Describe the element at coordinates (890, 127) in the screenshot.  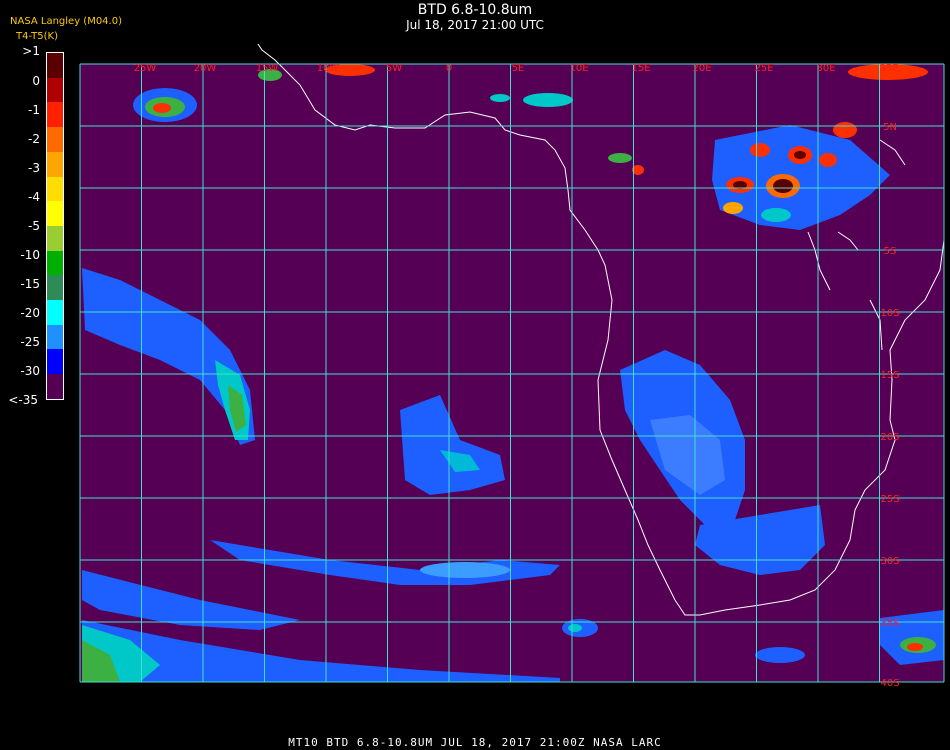
I see `latitude-label: 5N` at that location.